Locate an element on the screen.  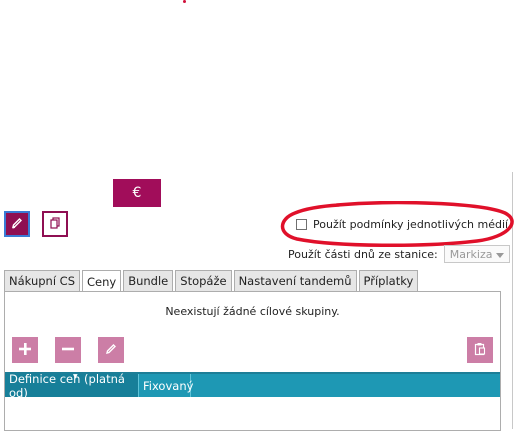
column-label: Fixovaný is located at coordinates (168, 385).